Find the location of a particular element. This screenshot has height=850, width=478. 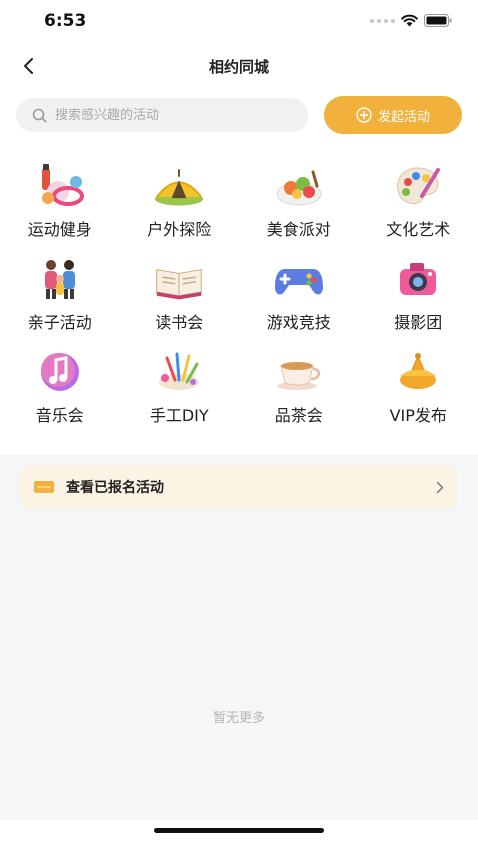

signal-dots-icon is located at coordinates (382, 20).